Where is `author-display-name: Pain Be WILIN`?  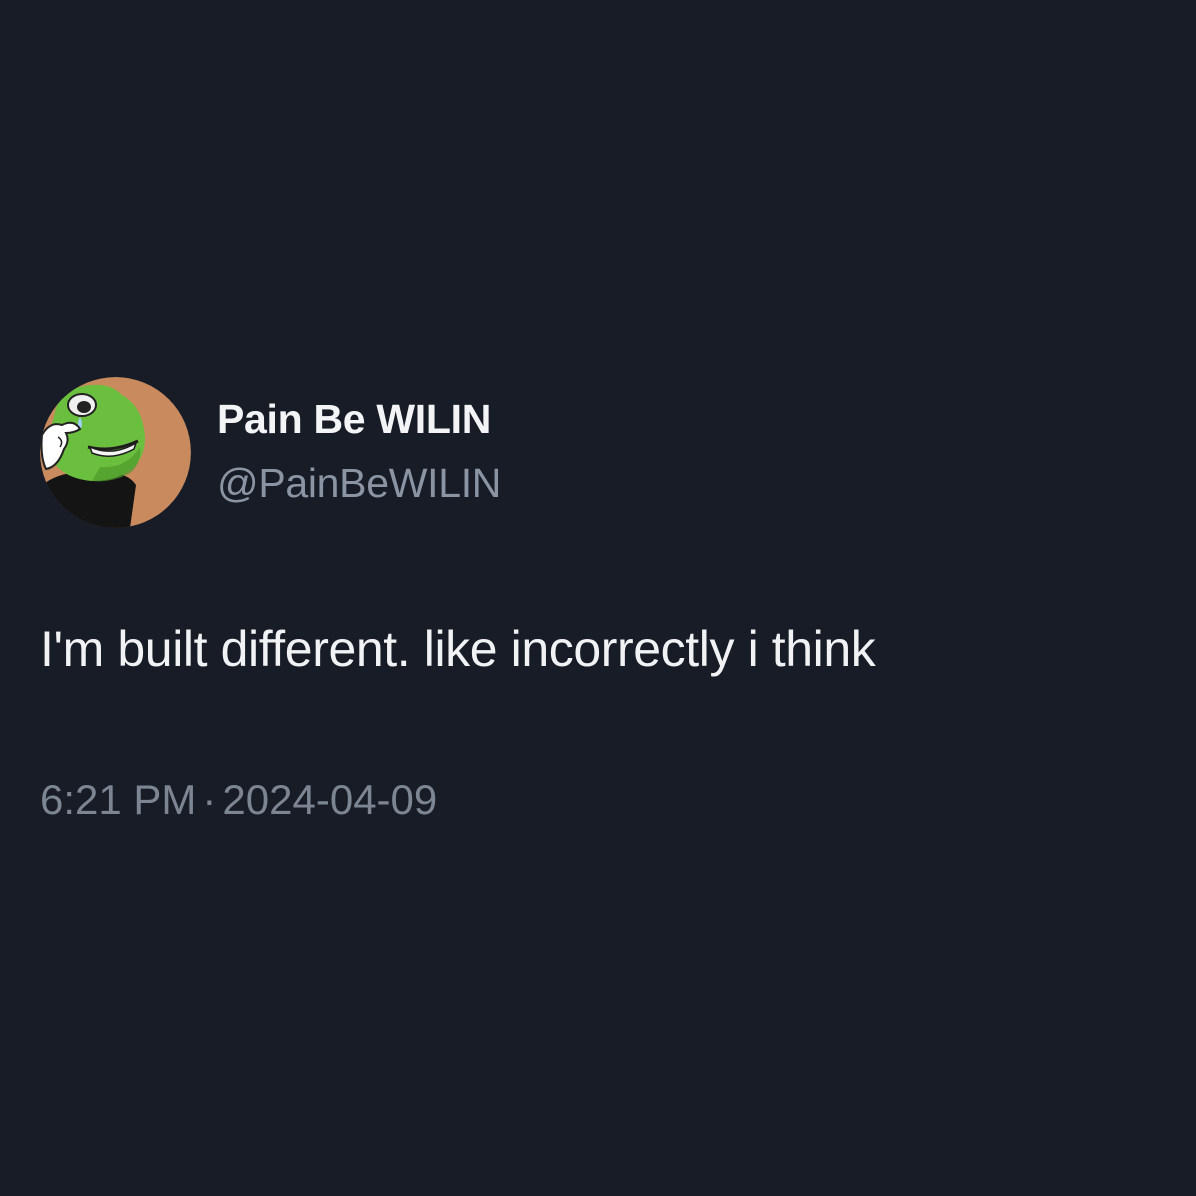
author-display-name: Pain Be WILIN is located at coordinates (354, 419).